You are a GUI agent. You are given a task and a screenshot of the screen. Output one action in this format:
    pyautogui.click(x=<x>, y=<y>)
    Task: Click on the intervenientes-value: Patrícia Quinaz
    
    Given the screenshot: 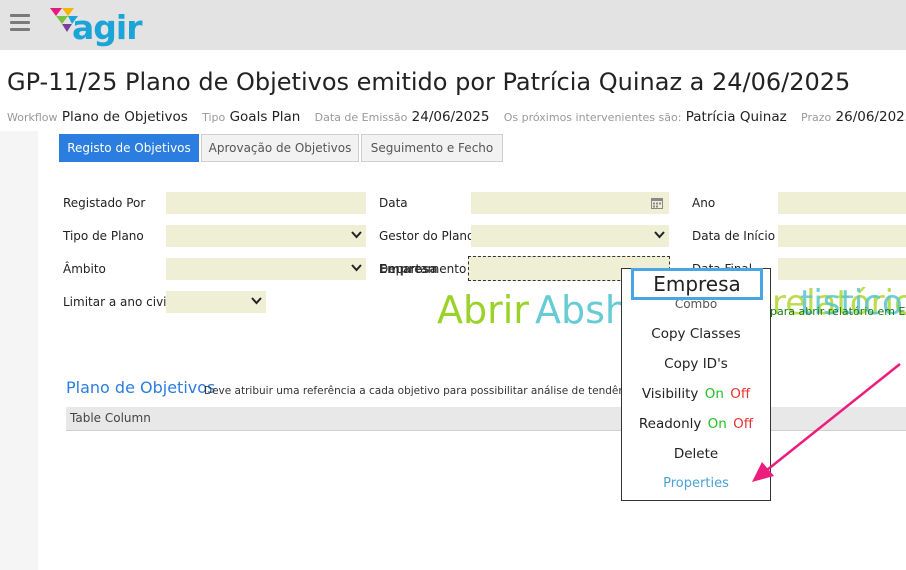 What is the action you would take?
    pyautogui.click(x=736, y=117)
    